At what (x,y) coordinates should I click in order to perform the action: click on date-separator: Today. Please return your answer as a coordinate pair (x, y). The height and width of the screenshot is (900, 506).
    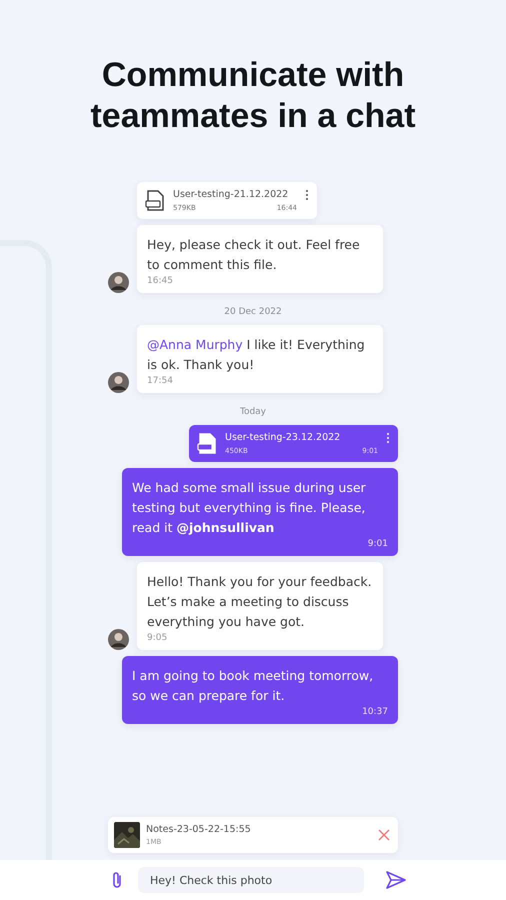
    Looking at the image, I should click on (253, 412).